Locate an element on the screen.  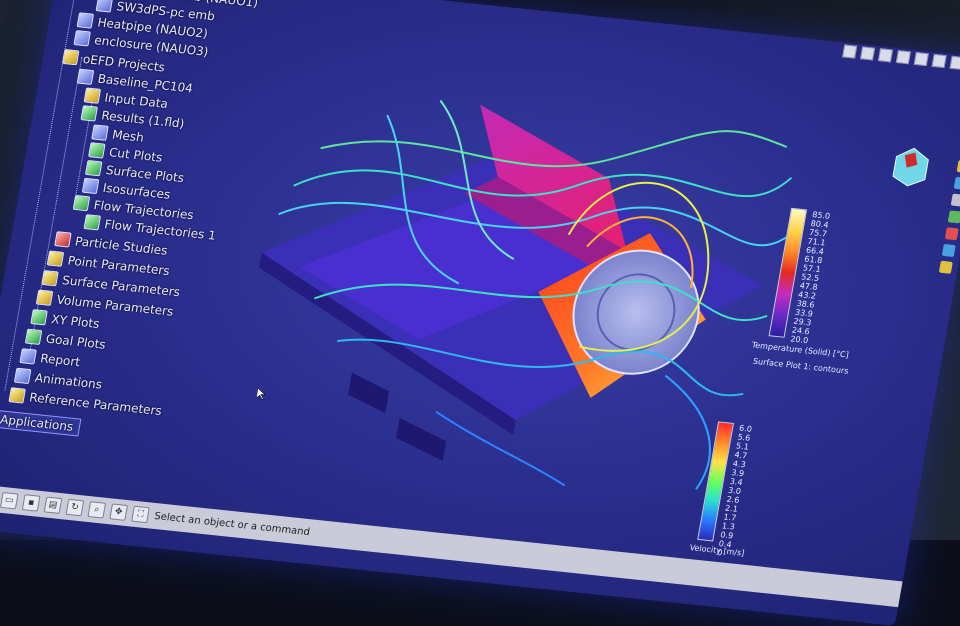
goal-plot-icon is located at coordinates (34, 337).